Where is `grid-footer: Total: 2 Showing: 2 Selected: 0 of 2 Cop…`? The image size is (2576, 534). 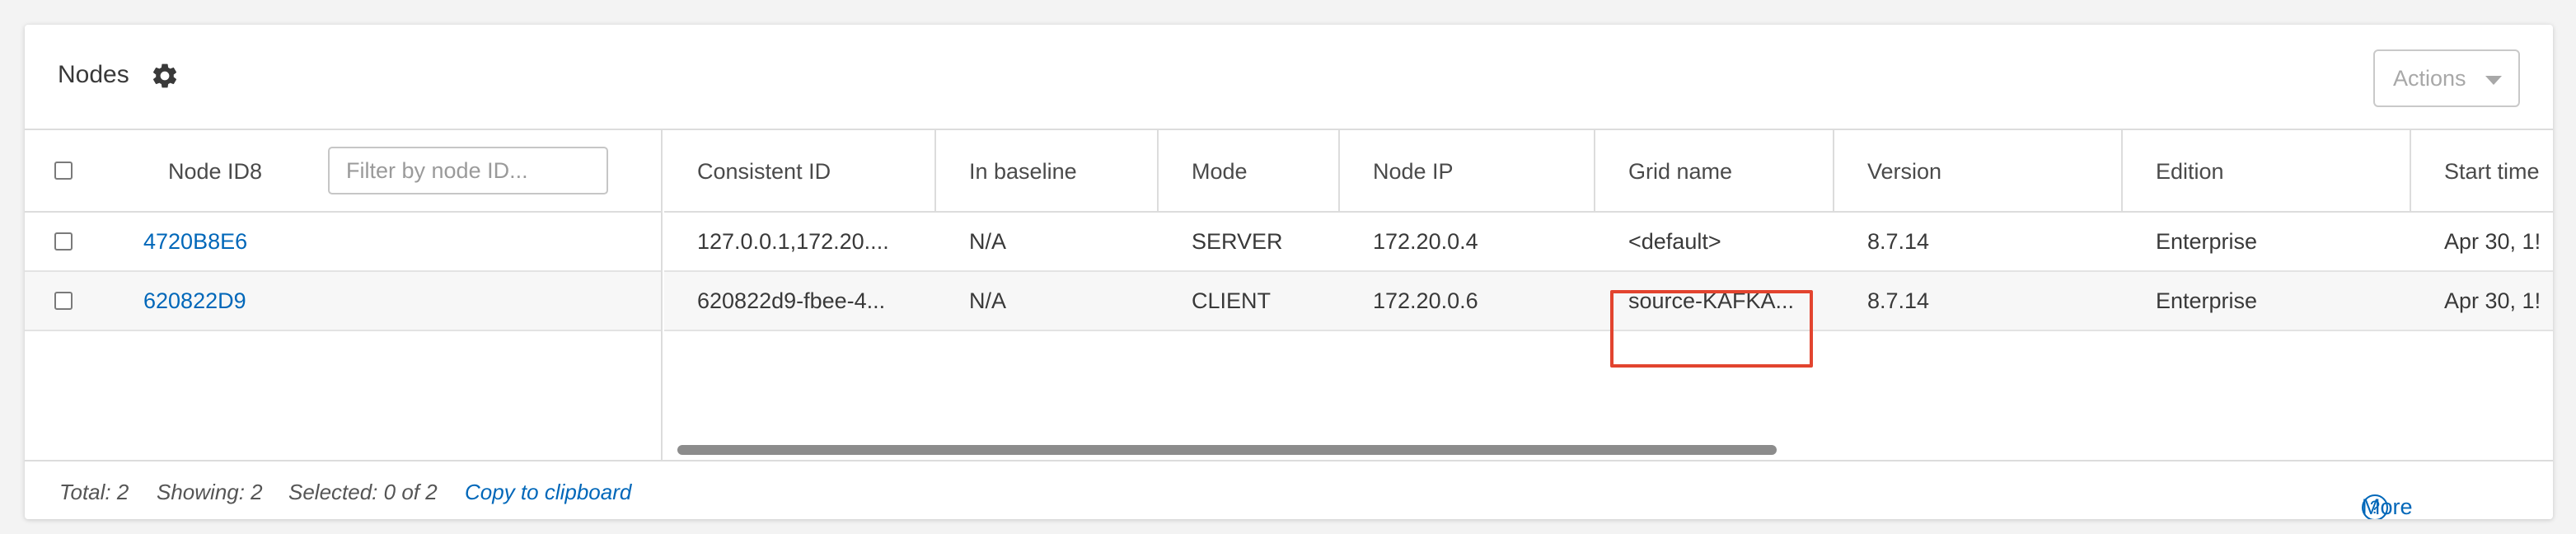
grid-footer: Total: 2 Showing: 2 Selected: 0 of 2 Cop… is located at coordinates (1289, 489).